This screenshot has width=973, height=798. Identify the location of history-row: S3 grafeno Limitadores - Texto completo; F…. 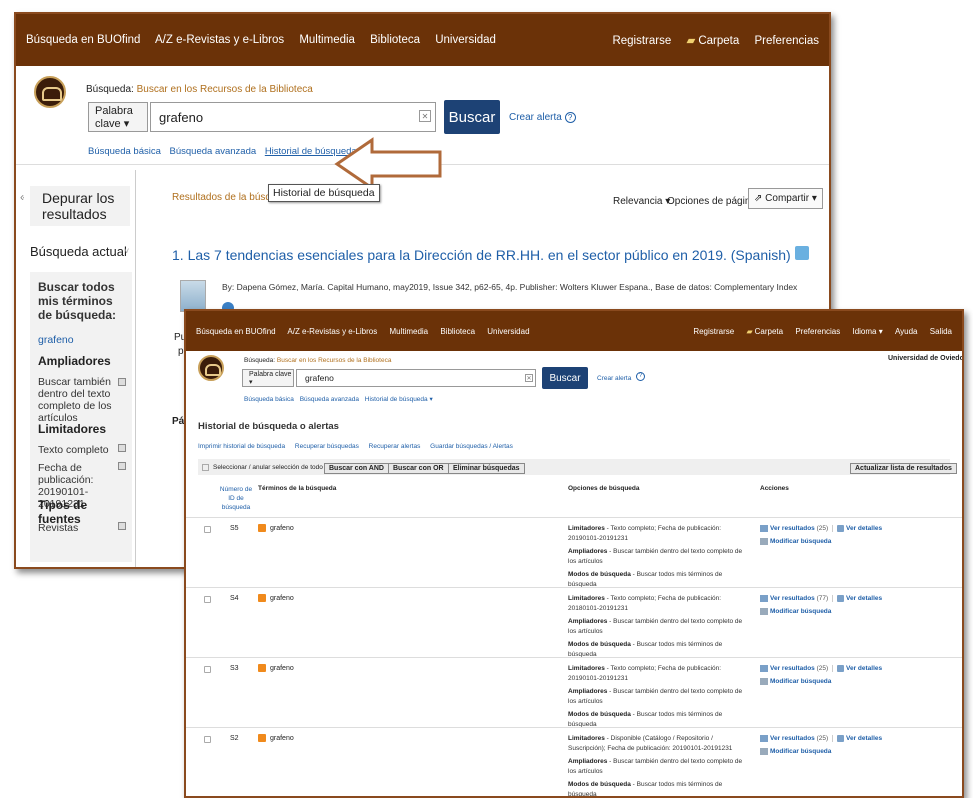
(574, 692).